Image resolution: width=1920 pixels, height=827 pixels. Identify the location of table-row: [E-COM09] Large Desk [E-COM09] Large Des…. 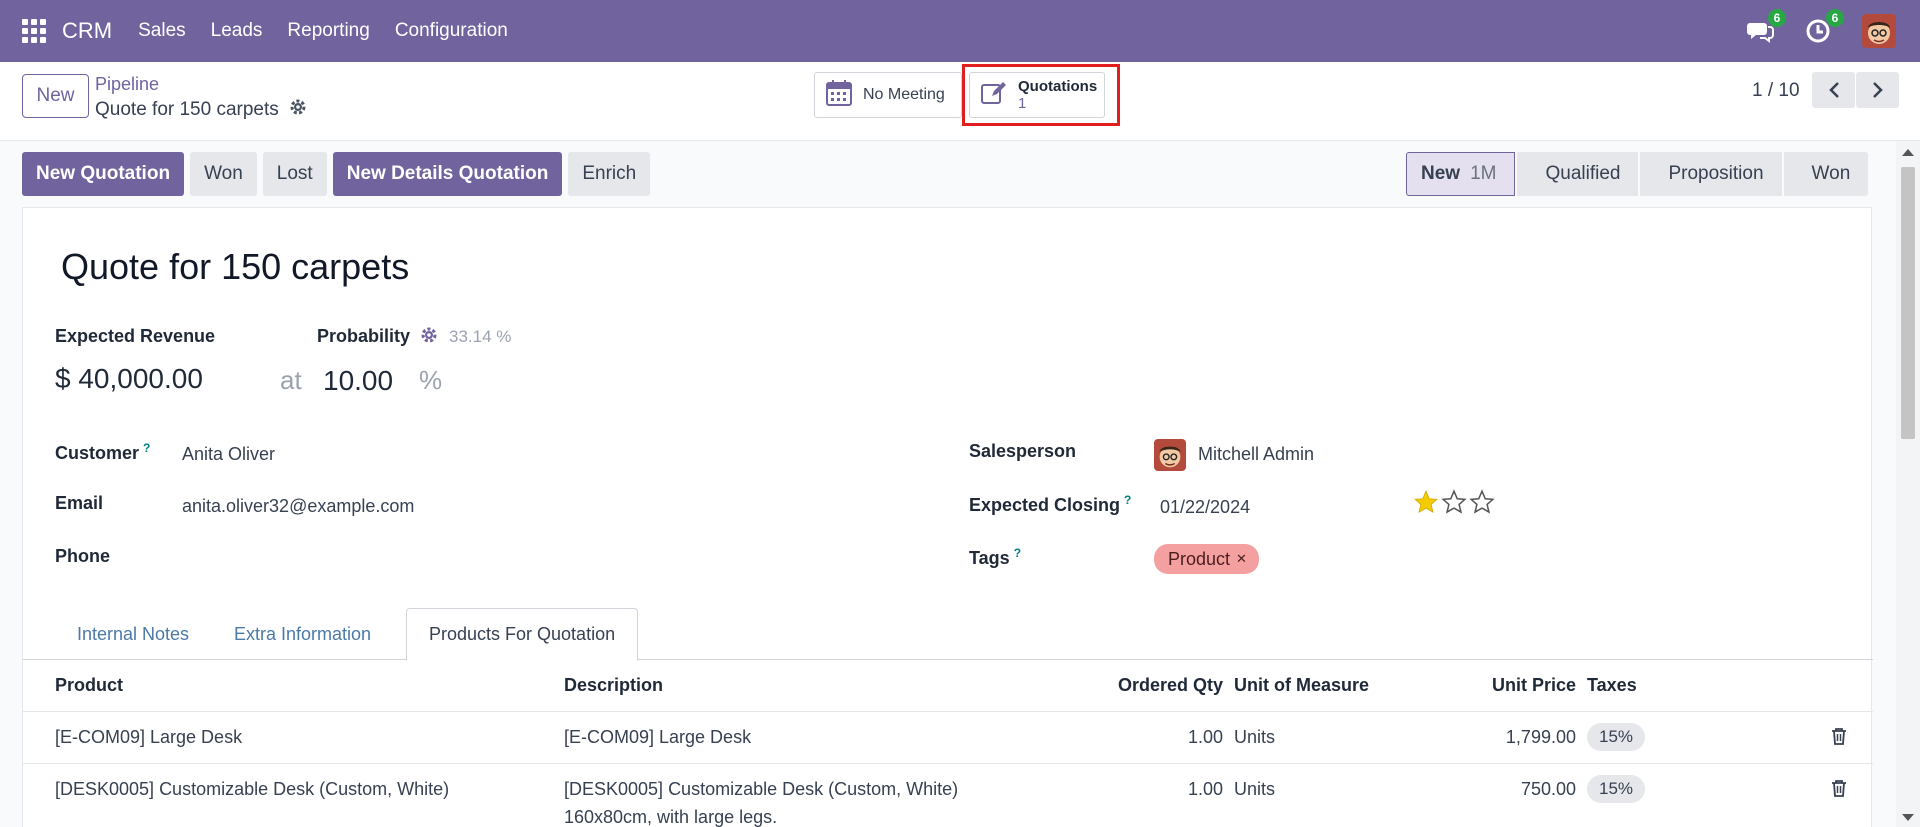
(948, 738).